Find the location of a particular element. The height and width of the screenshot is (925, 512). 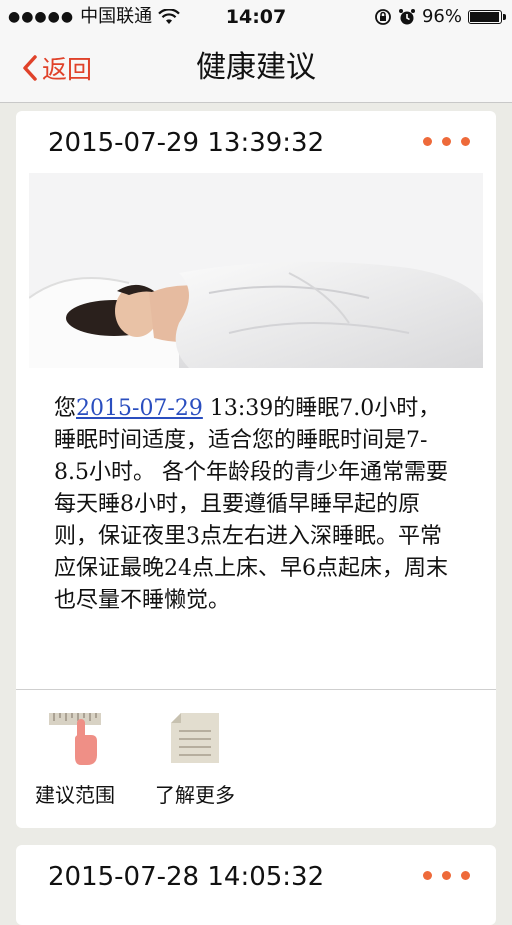

advice-prefix: 您 is located at coordinates (65, 408).